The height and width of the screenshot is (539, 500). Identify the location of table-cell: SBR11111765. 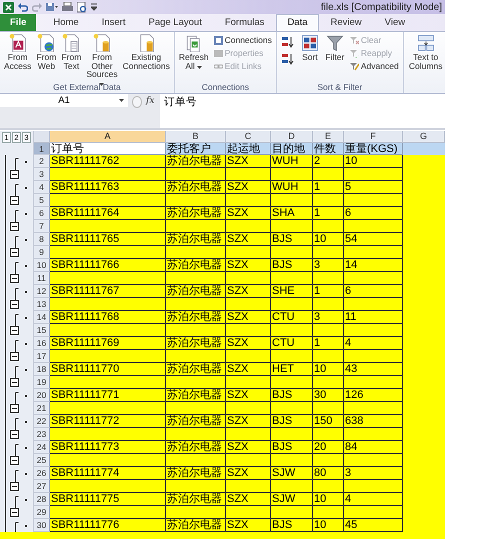
(108, 239).